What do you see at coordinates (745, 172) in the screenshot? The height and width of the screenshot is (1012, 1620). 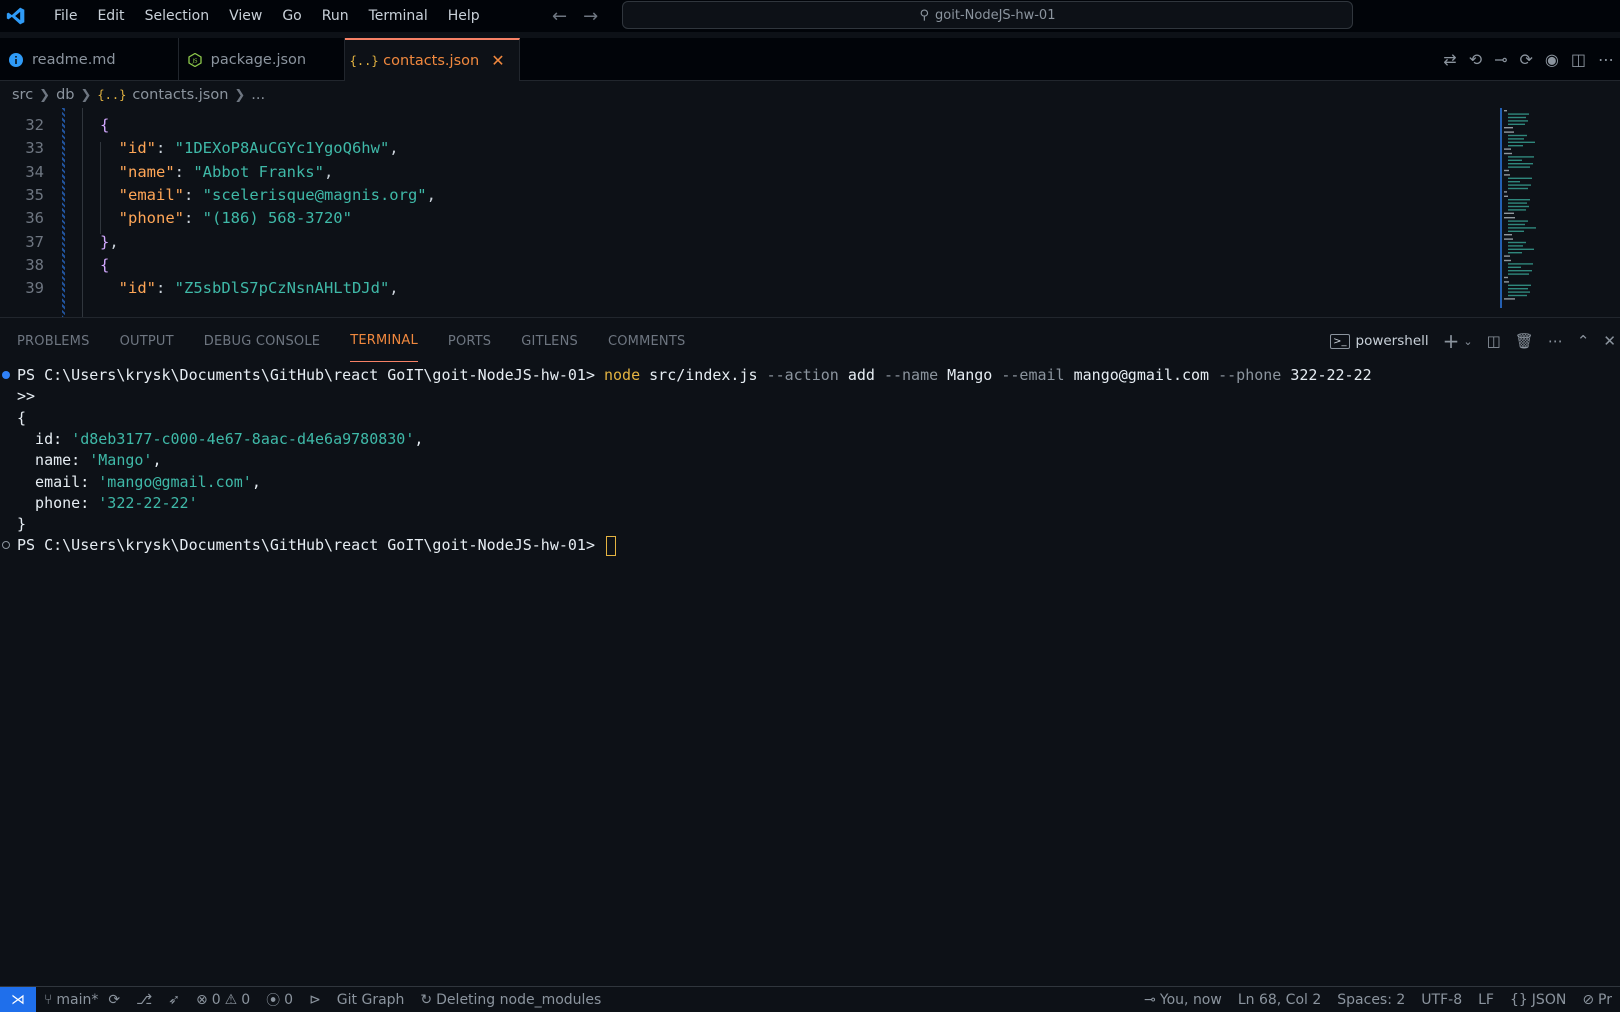 I see `code-line: 34 "name": "Abbot Franks",` at bounding box center [745, 172].